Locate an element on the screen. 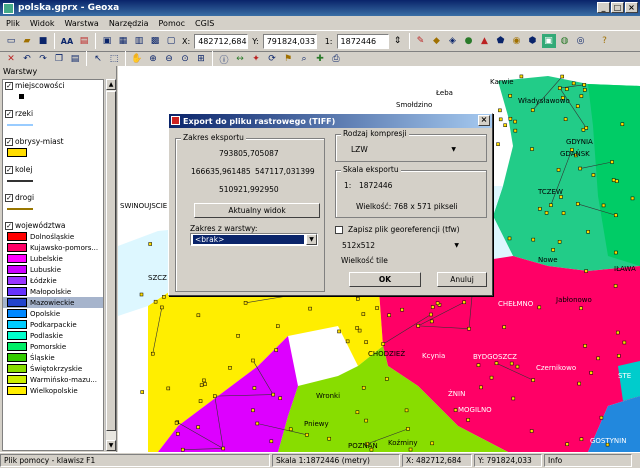  scroll-up-icon: ▲ is located at coordinates (111, 84).